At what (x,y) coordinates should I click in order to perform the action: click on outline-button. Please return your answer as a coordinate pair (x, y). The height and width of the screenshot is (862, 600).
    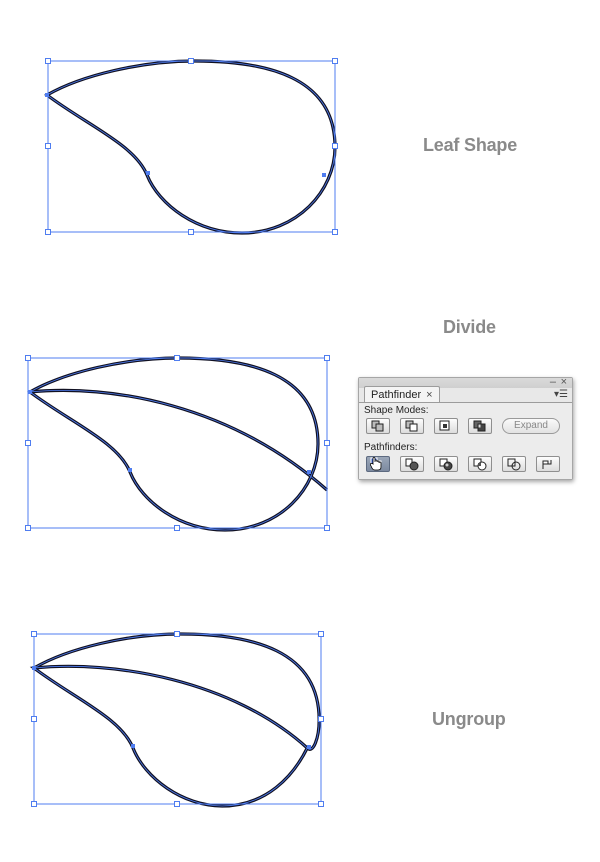
    Looking at the image, I should click on (514, 464).